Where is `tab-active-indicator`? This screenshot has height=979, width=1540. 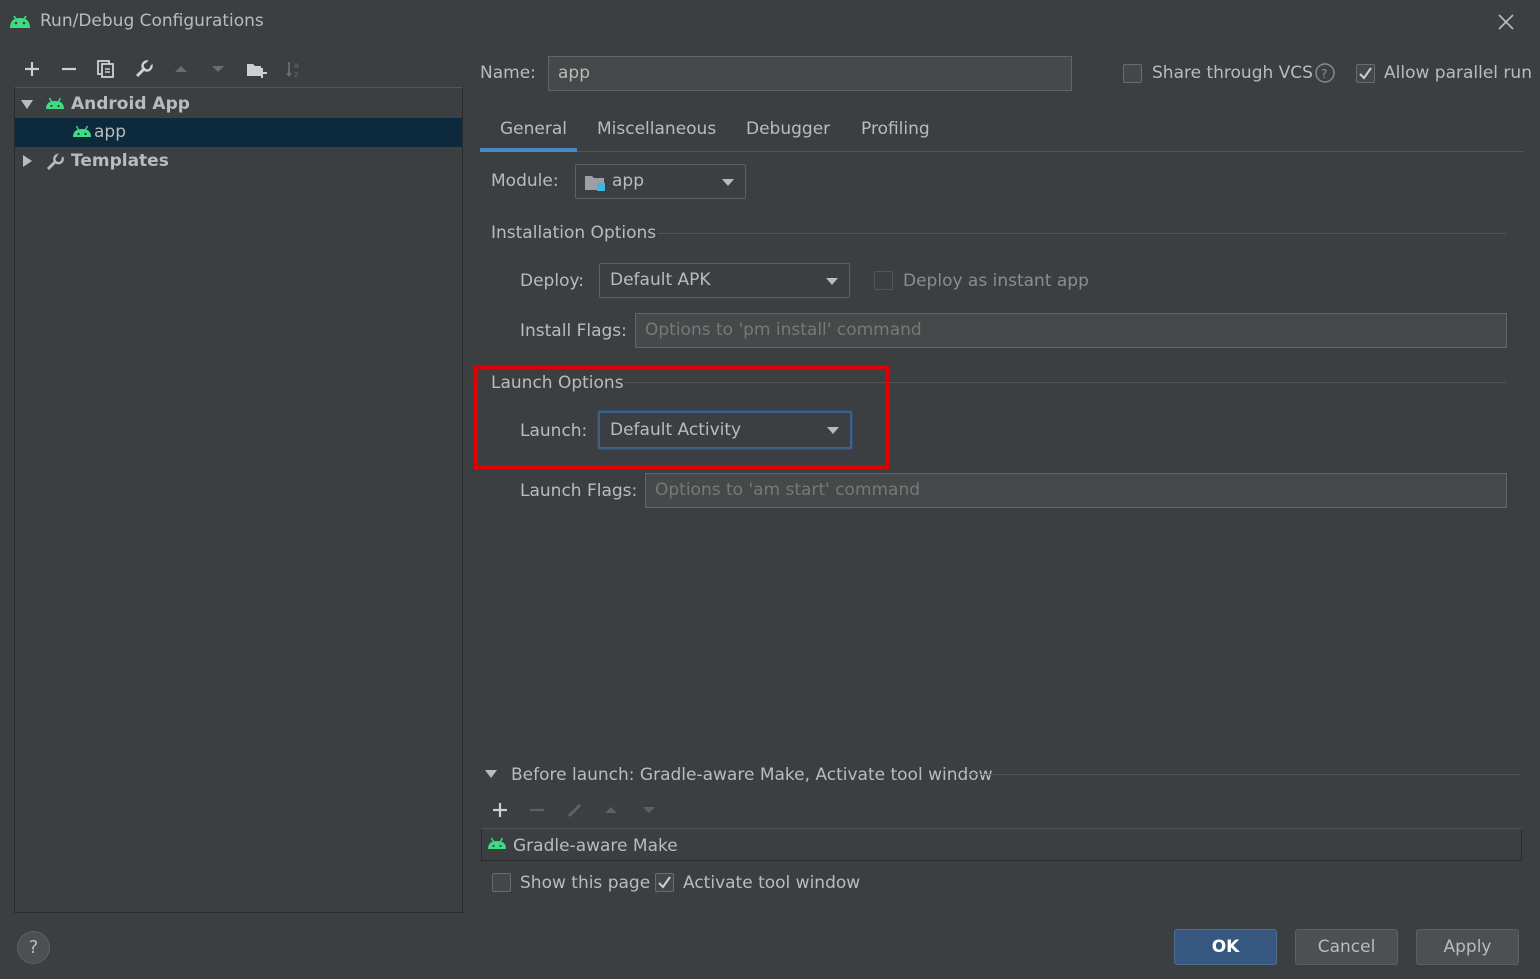
tab-active-indicator is located at coordinates (528, 150).